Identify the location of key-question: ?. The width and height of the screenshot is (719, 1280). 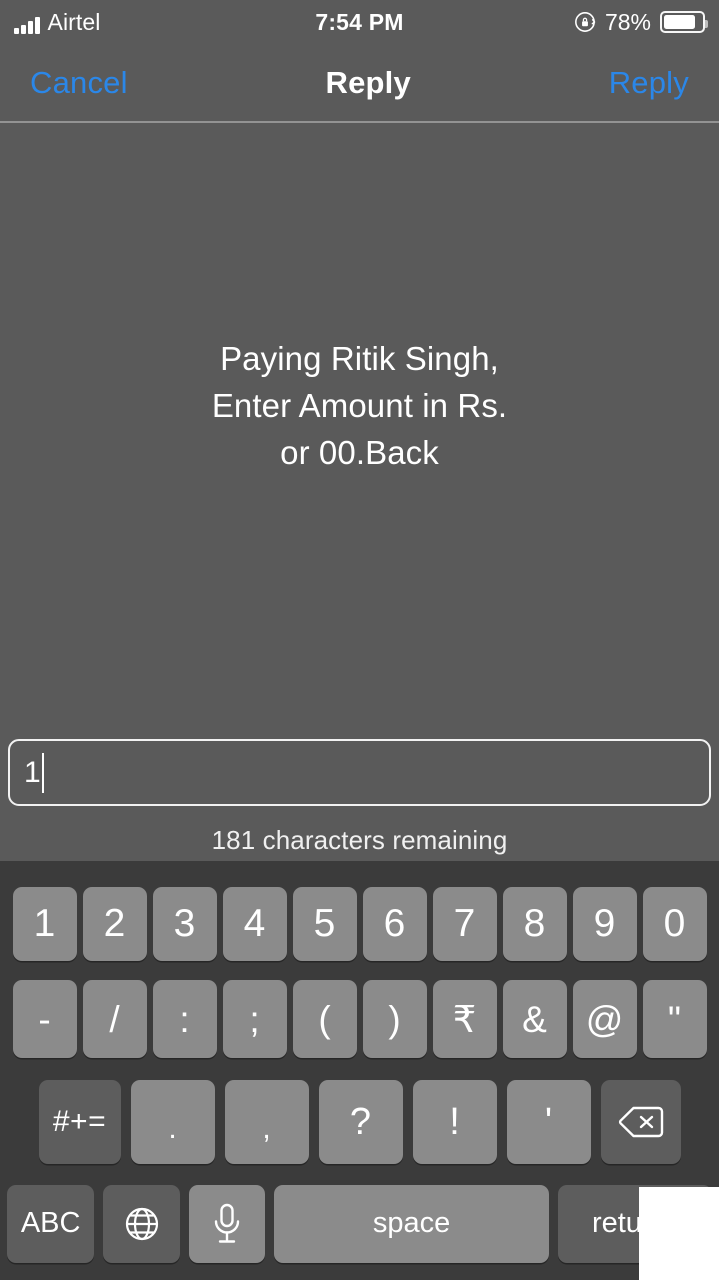
(360, 1122).